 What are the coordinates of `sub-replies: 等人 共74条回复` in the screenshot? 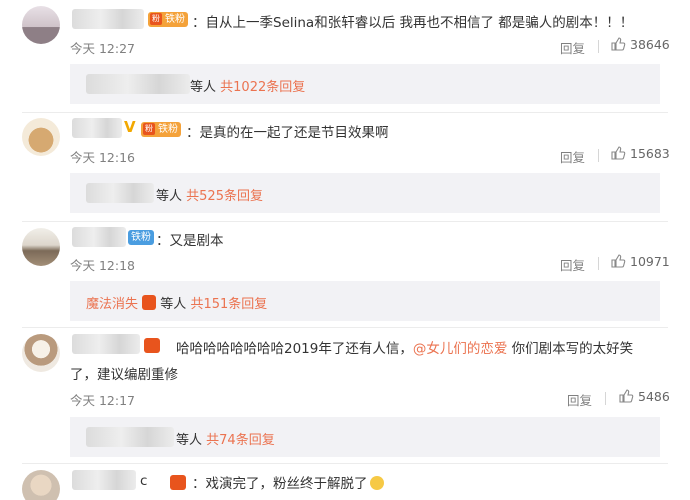 It's located at (365, 437).